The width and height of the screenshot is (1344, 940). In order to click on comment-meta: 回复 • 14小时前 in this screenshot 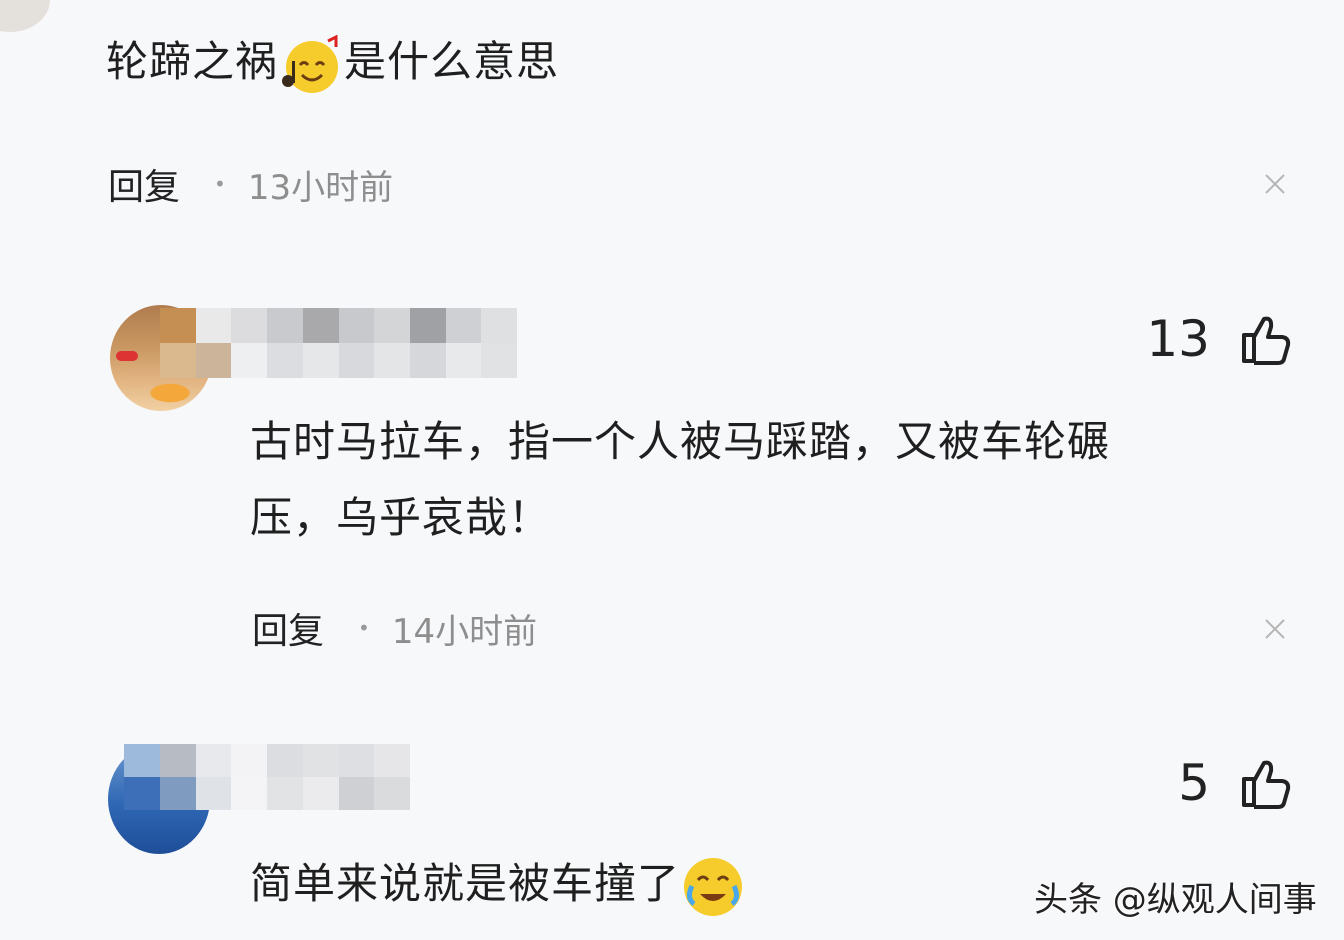, I will do `click(394, 628)`.